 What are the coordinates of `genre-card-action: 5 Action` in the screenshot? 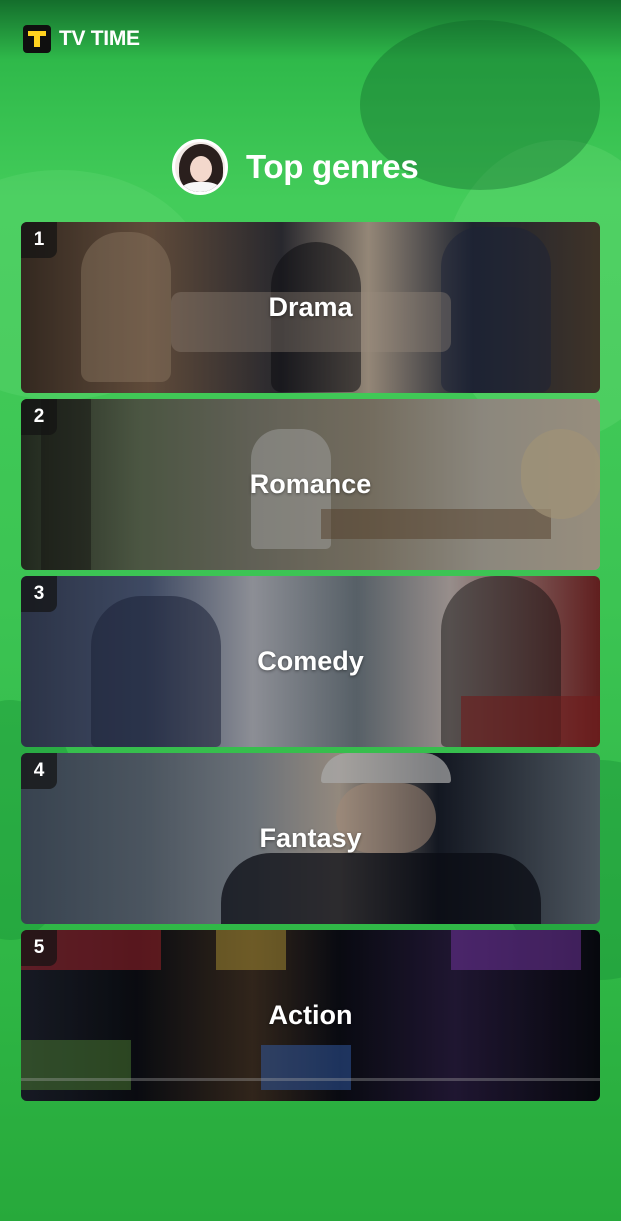 It's located at (310, 1015).